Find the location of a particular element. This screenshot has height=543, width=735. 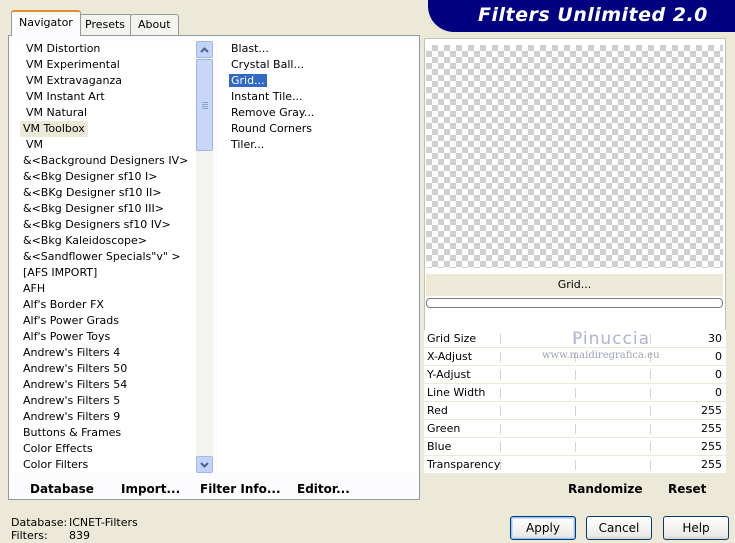

database-button: Database is located at coordinates (62, 489).